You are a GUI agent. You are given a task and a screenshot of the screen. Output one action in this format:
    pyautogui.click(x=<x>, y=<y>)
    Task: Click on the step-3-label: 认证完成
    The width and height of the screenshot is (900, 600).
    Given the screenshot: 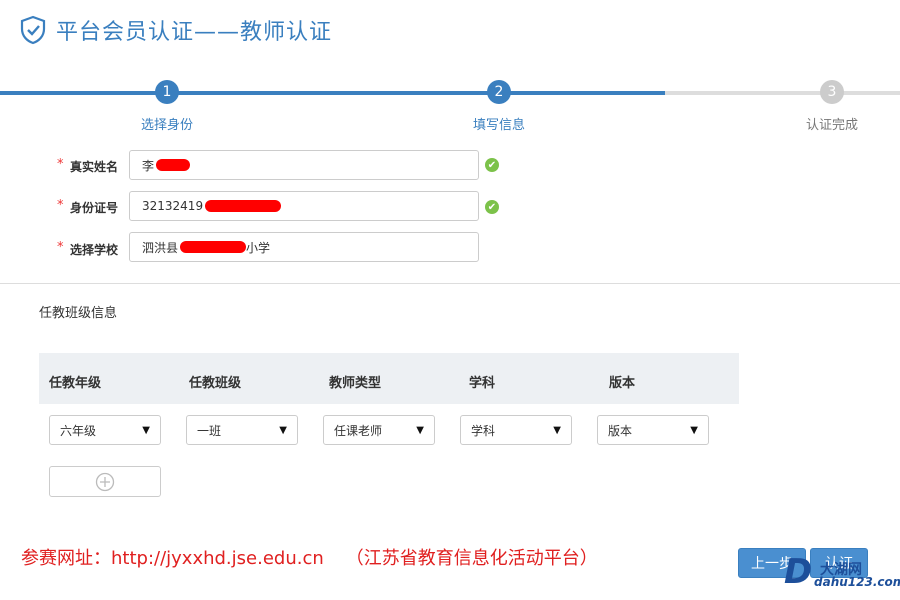 What is the action you would take?
    pyautogui.click(x=831, y=125)
    